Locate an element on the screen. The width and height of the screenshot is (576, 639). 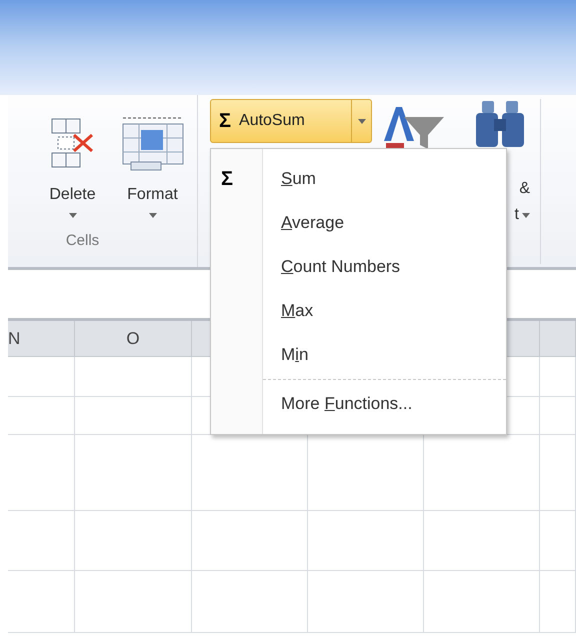
menu-item: Min is located at coordinates (294, 355).